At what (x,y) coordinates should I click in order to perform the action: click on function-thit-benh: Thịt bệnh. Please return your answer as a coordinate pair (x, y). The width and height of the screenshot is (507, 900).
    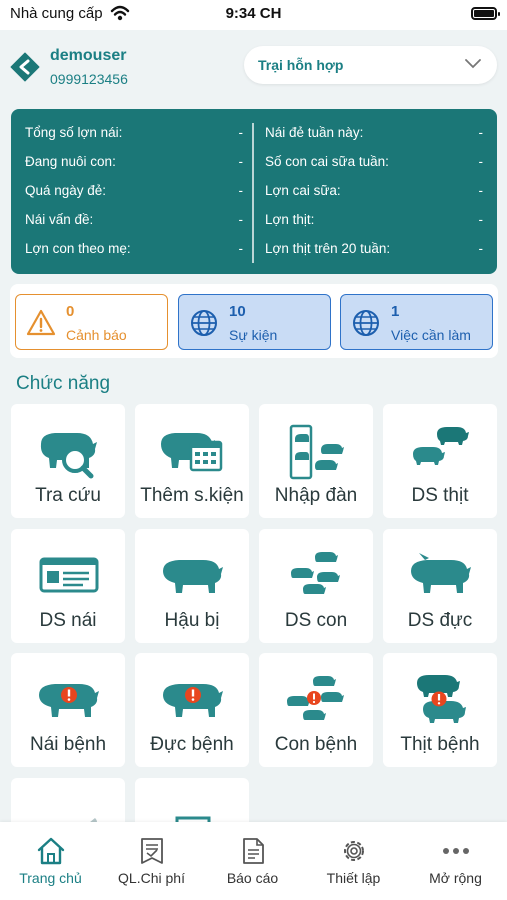
    Looking at the image, I should click on (440, 710).